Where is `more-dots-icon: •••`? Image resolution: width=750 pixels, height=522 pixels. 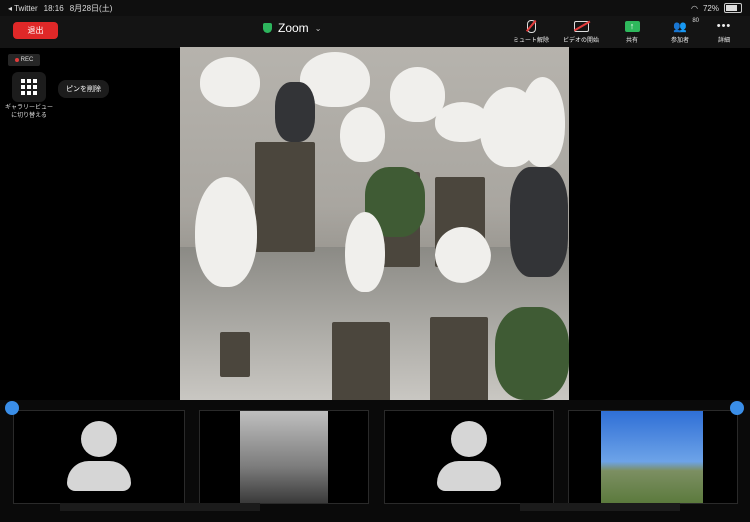 more-dots-icon: ••• is located at coordinates (724, 26).